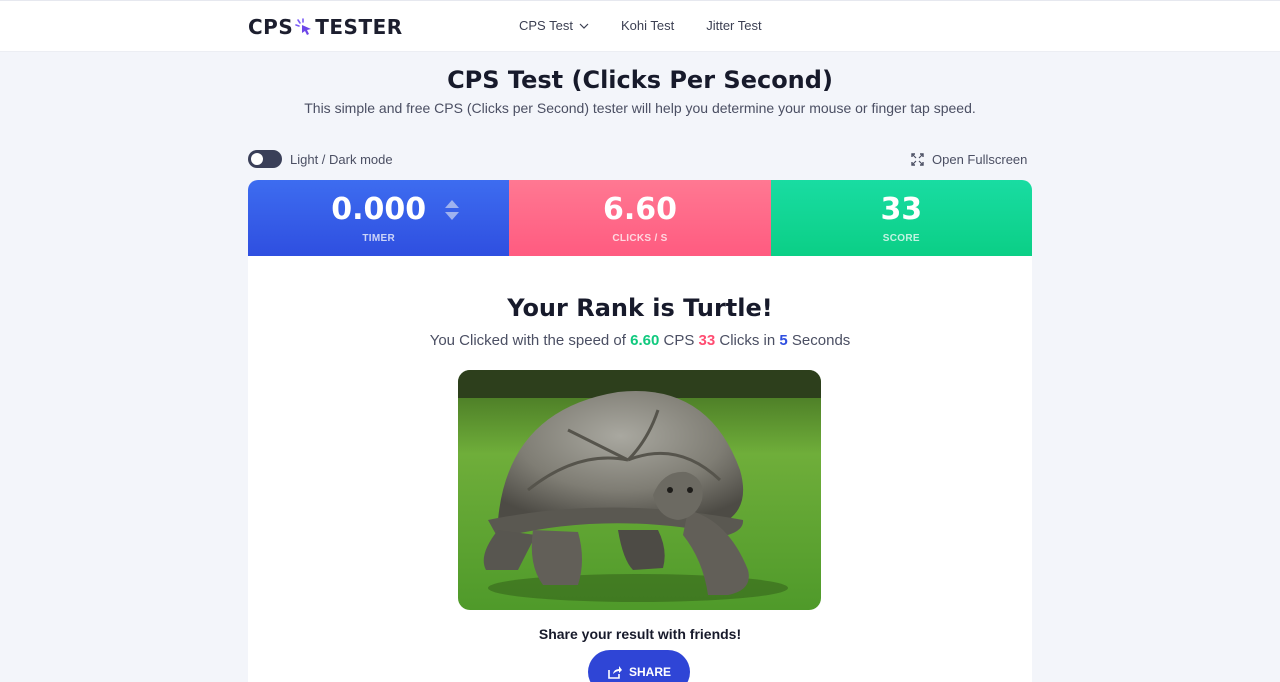  Describe the element at coordinates (615, 672) in the screenshot. I see `share-icon` at that location.